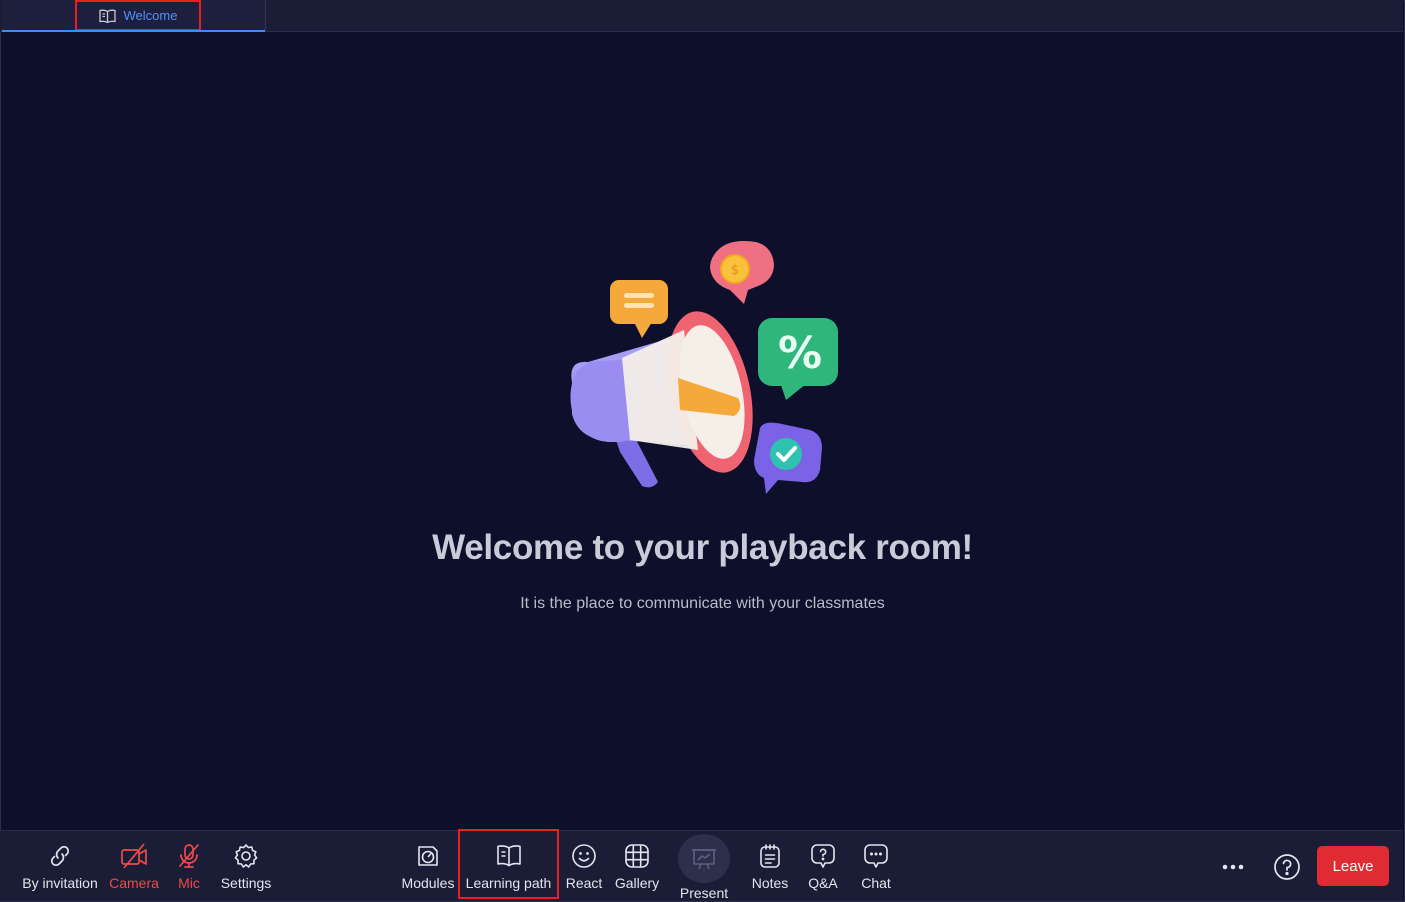  I want to click on notes-label: Notes, so click(770, 883).